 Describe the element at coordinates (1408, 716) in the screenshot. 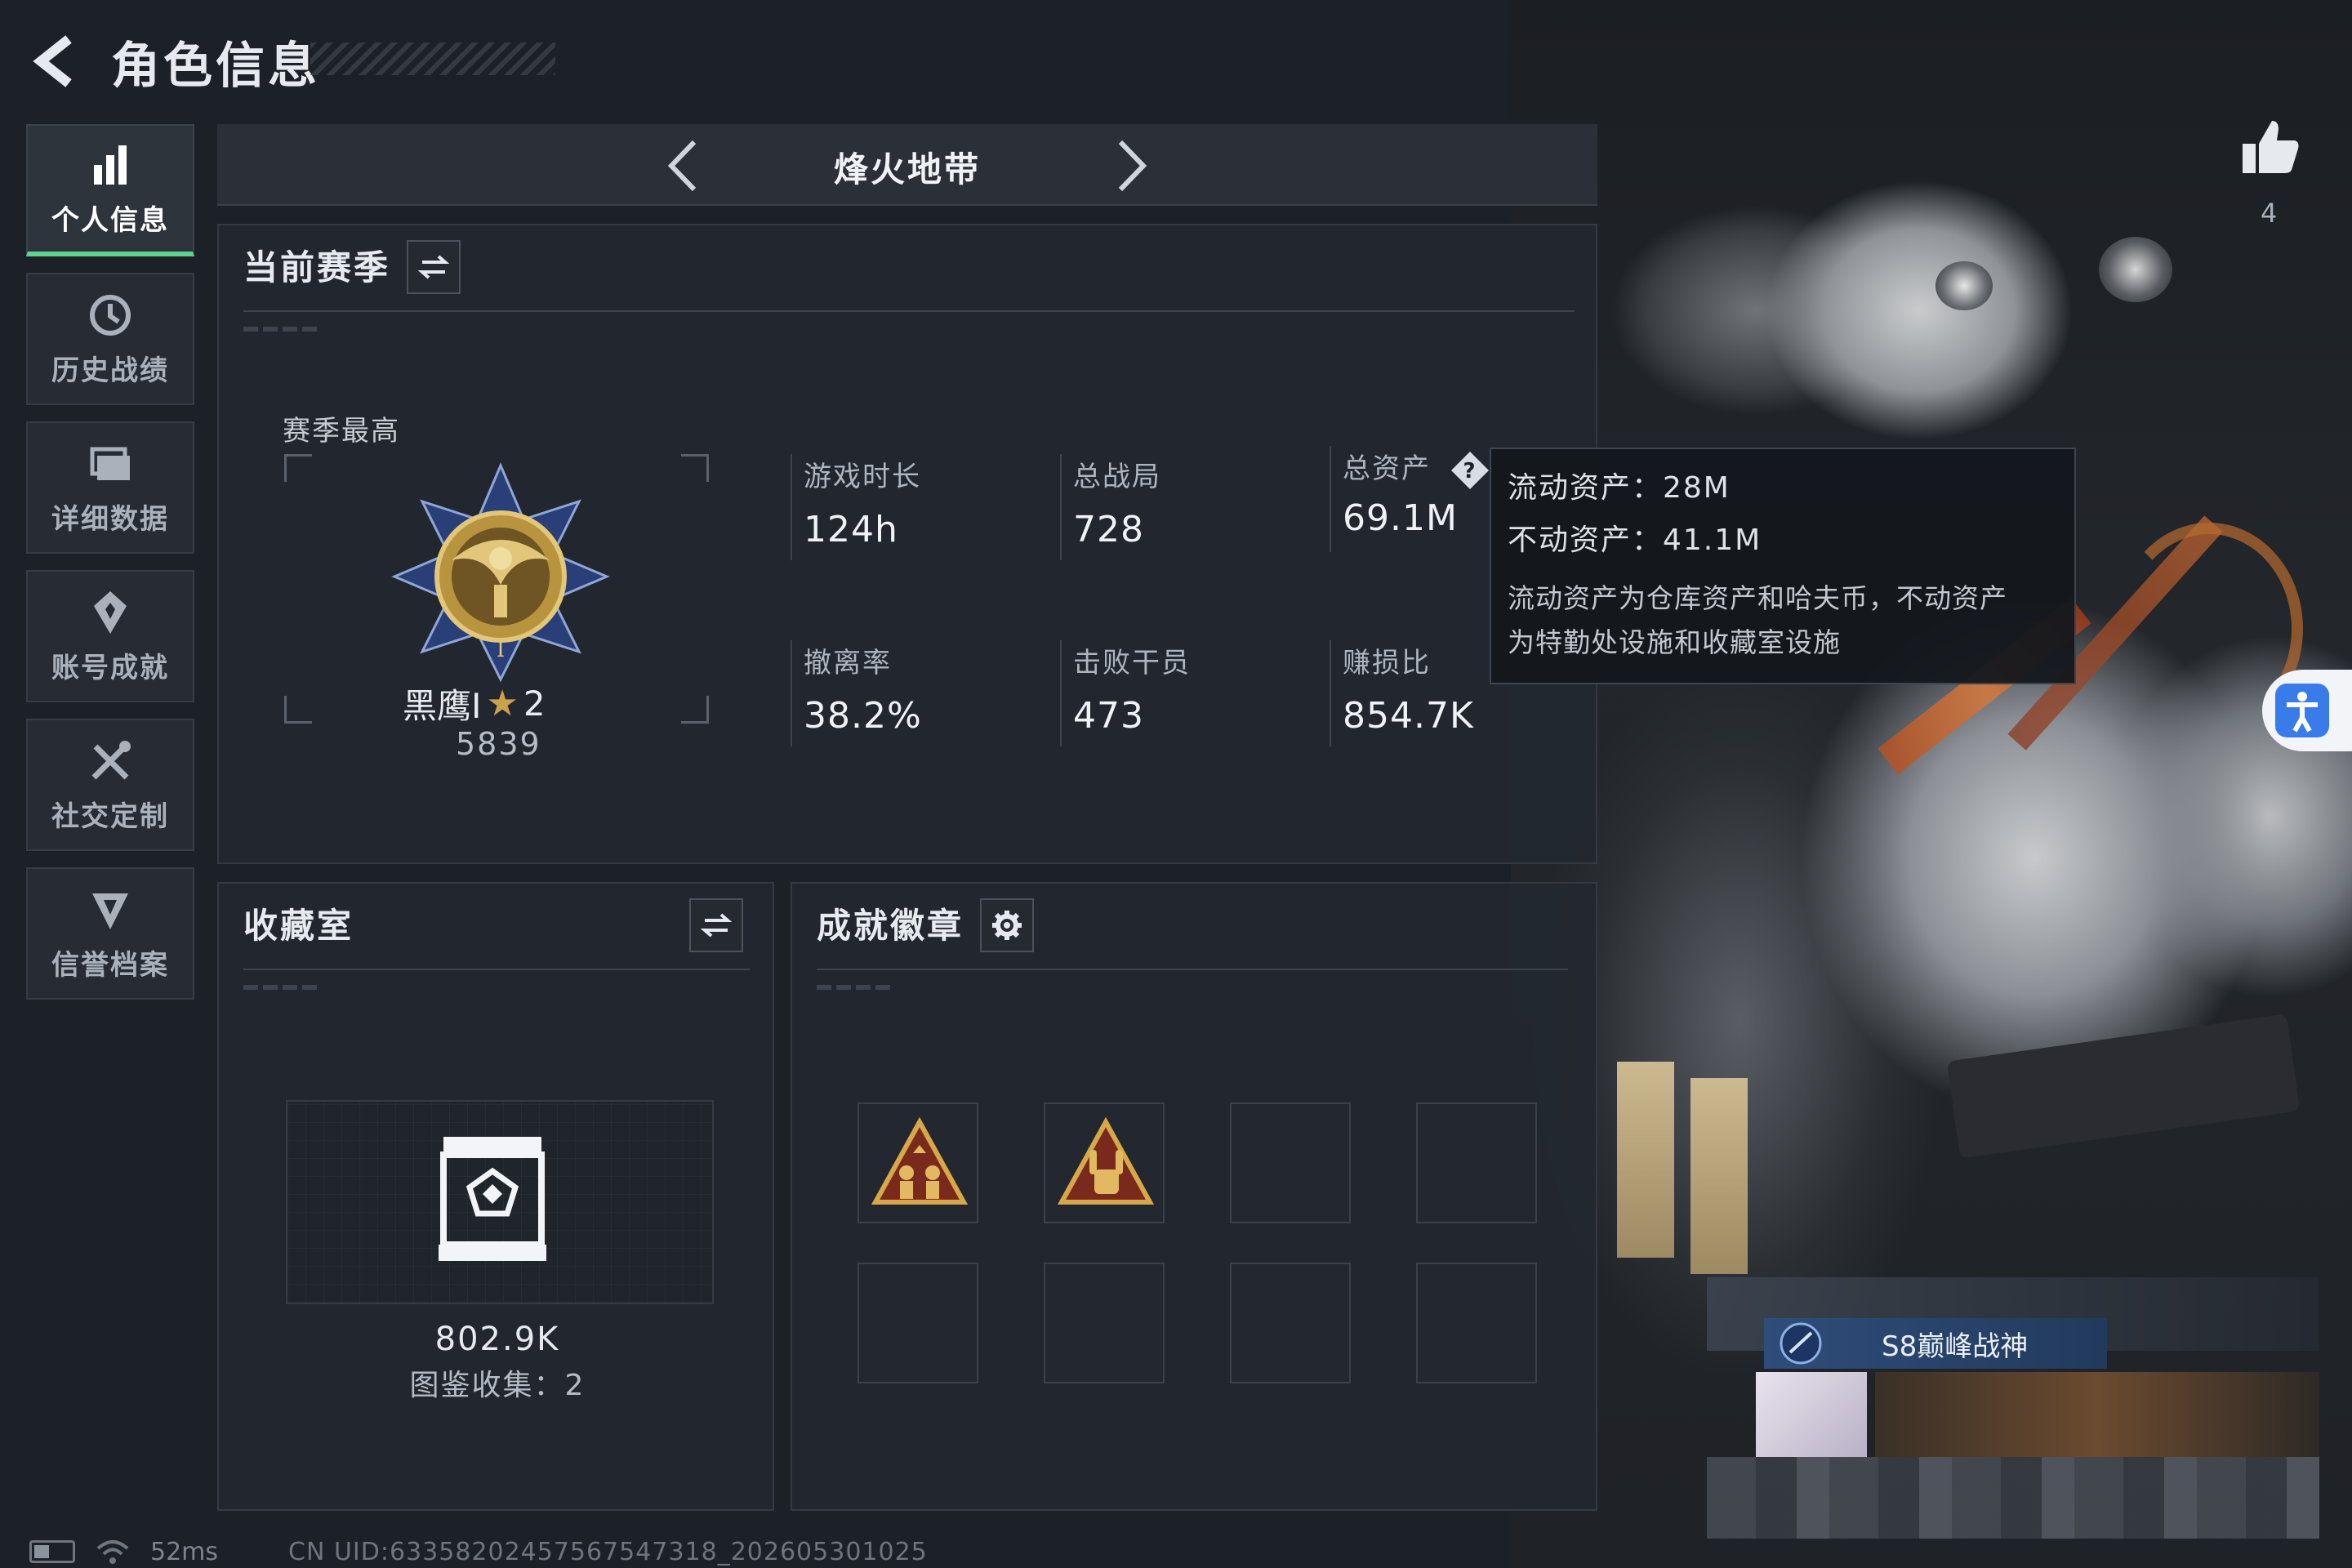

I see `stat-value: 854.7K` at that location.